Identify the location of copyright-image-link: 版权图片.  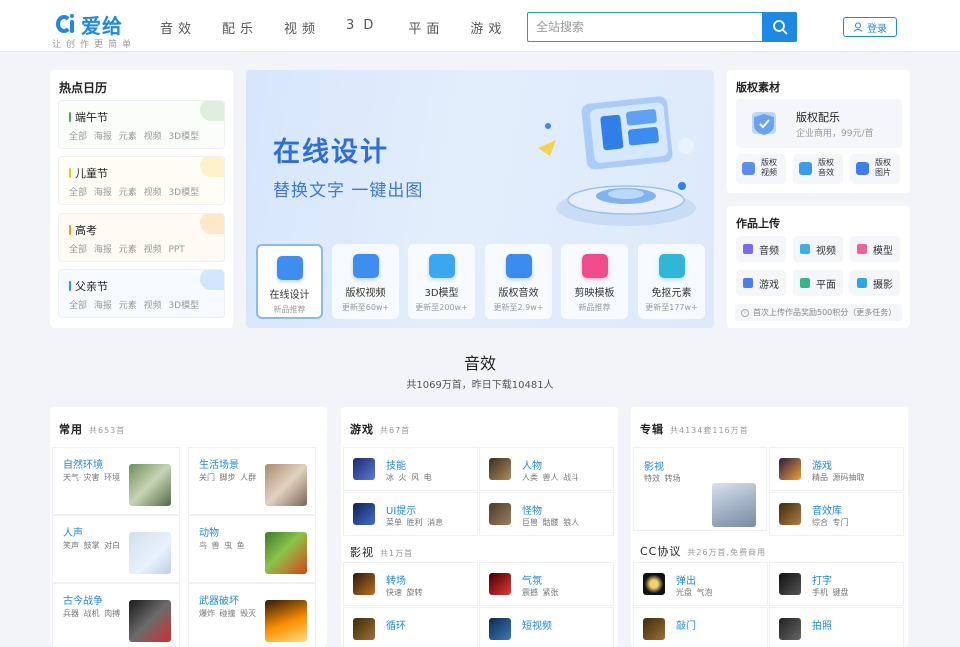
(875, 169).